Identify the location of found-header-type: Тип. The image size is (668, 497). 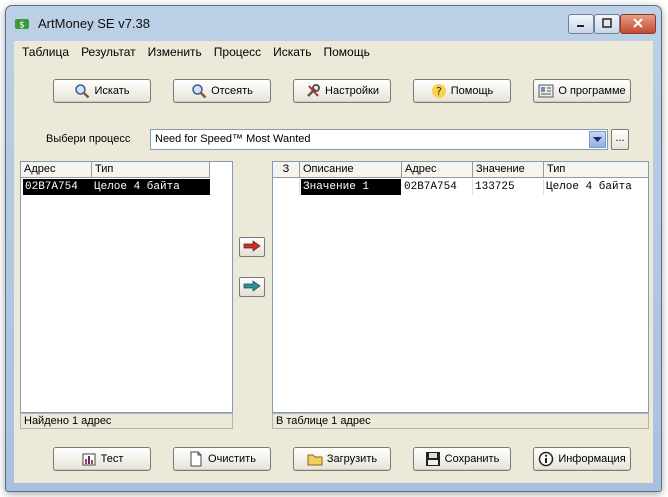
(151, 170).